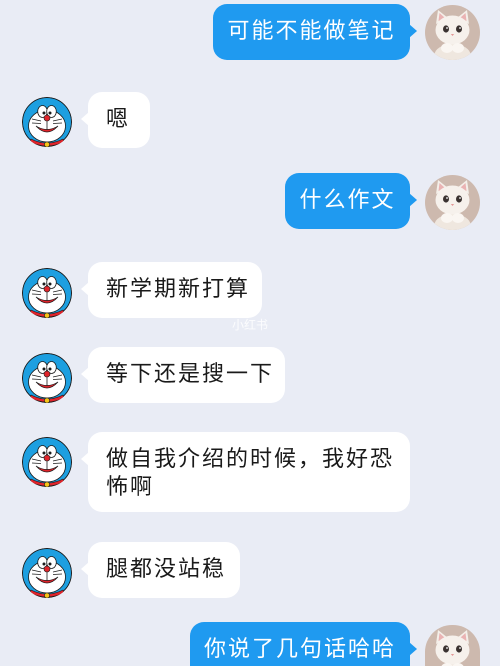  I want to click on message-text: 新学期新打算, so click(178, 289).